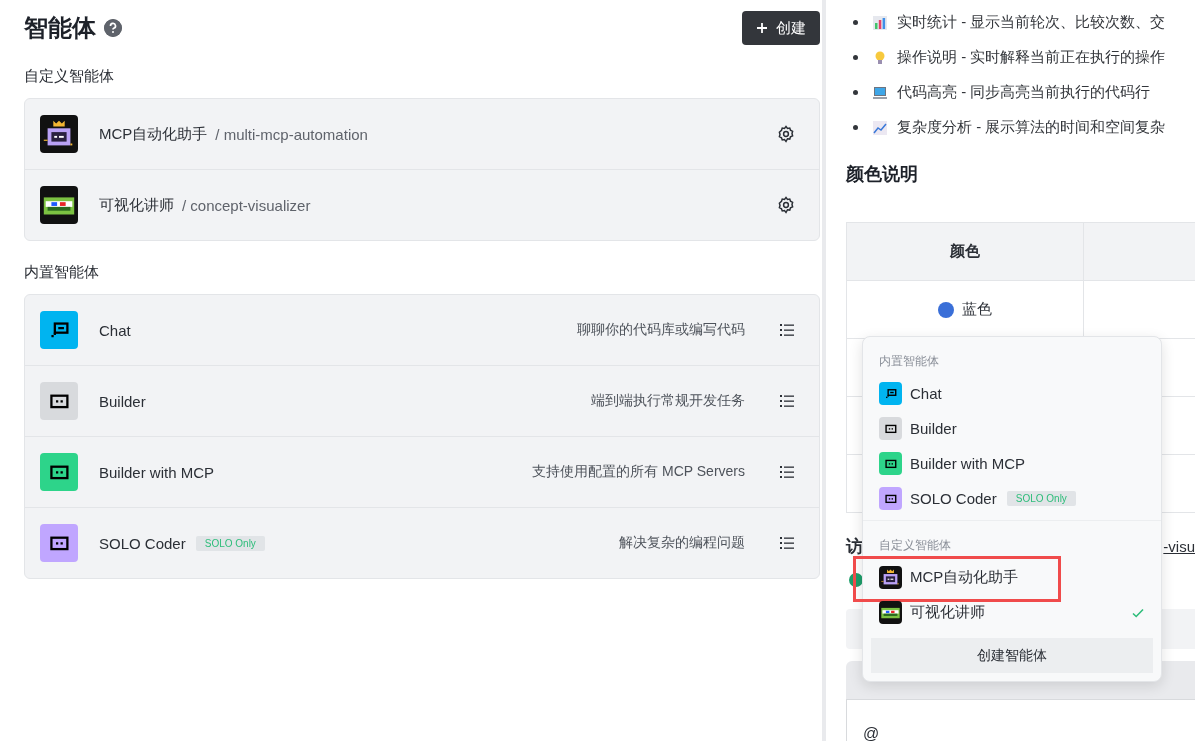 Image resolution: width=1195 pixels, height=741 pixels. Describe the element at coordinates (142, 543) in the screenshot. I see `agent-name: SOLO Coder` at that location.